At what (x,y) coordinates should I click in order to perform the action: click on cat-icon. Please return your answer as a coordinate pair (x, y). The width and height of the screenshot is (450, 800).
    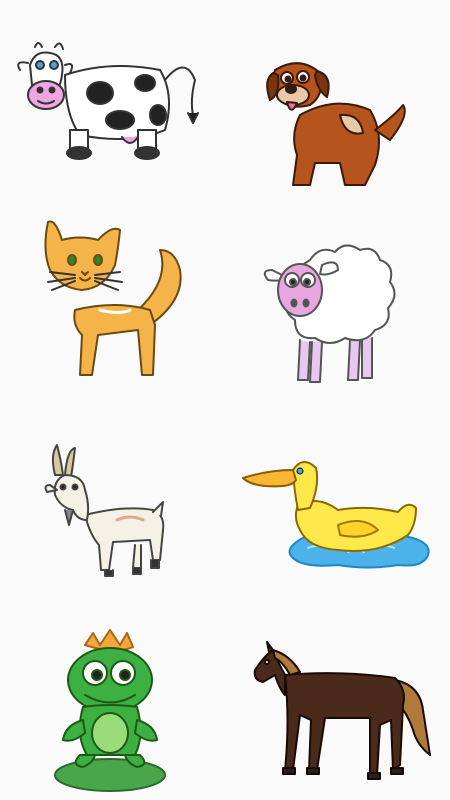
    Looking at the image, I should click on (113, 298).